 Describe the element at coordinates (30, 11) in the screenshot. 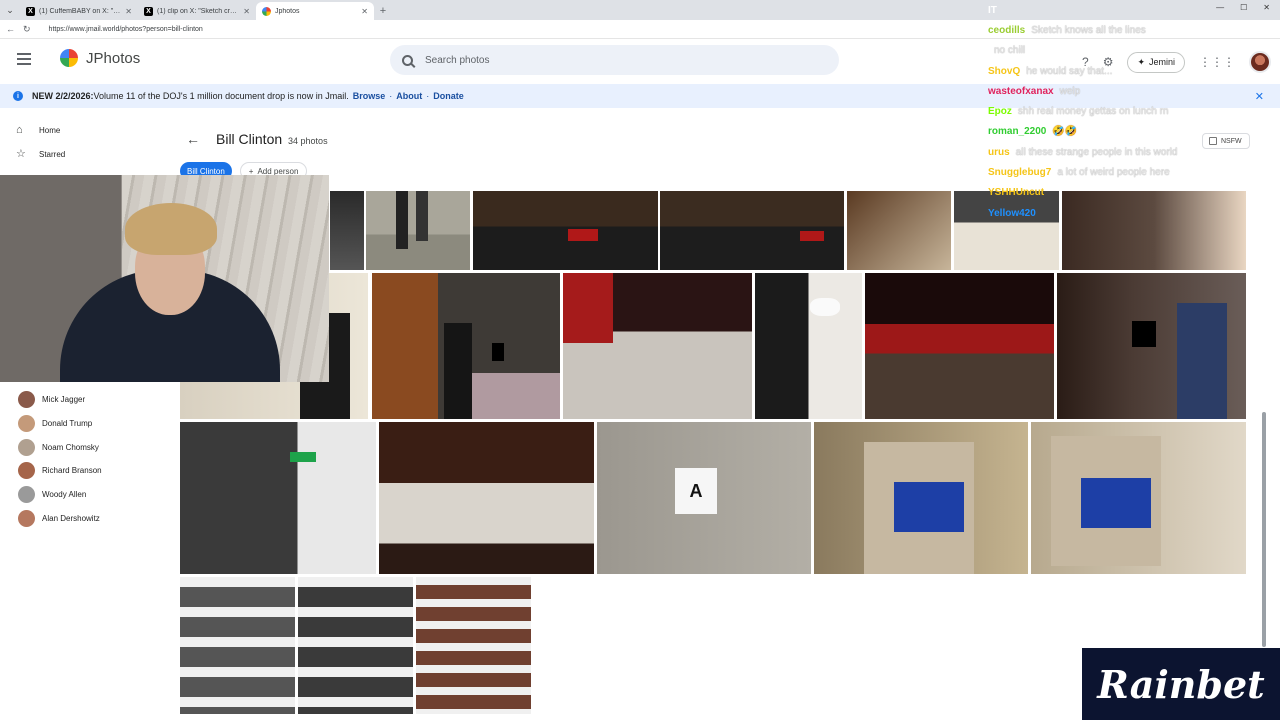

I see `x-logo-icon: X` at that location.